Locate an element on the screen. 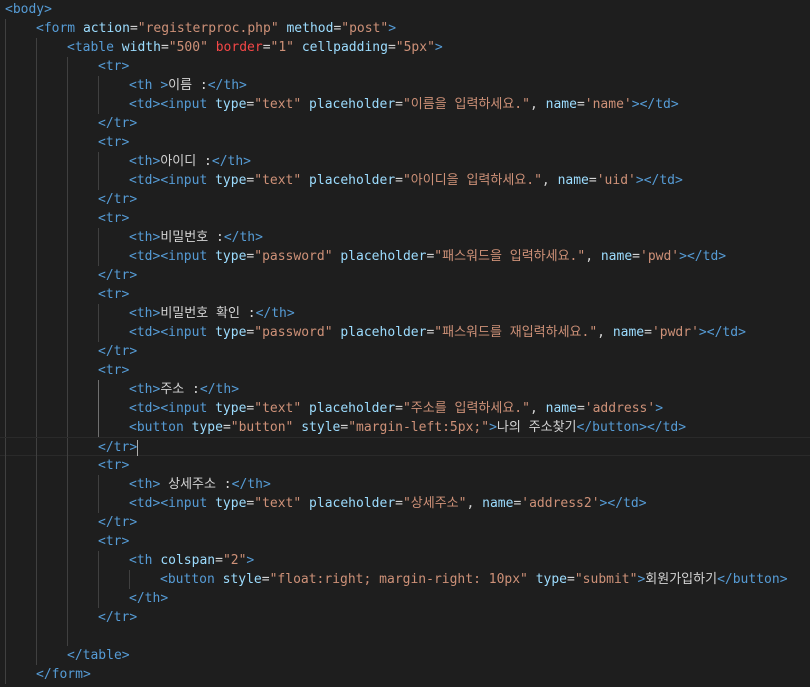 The width and height of the screenshot is (810, 687). code-line: </form> is located at coordinates (405, 674).